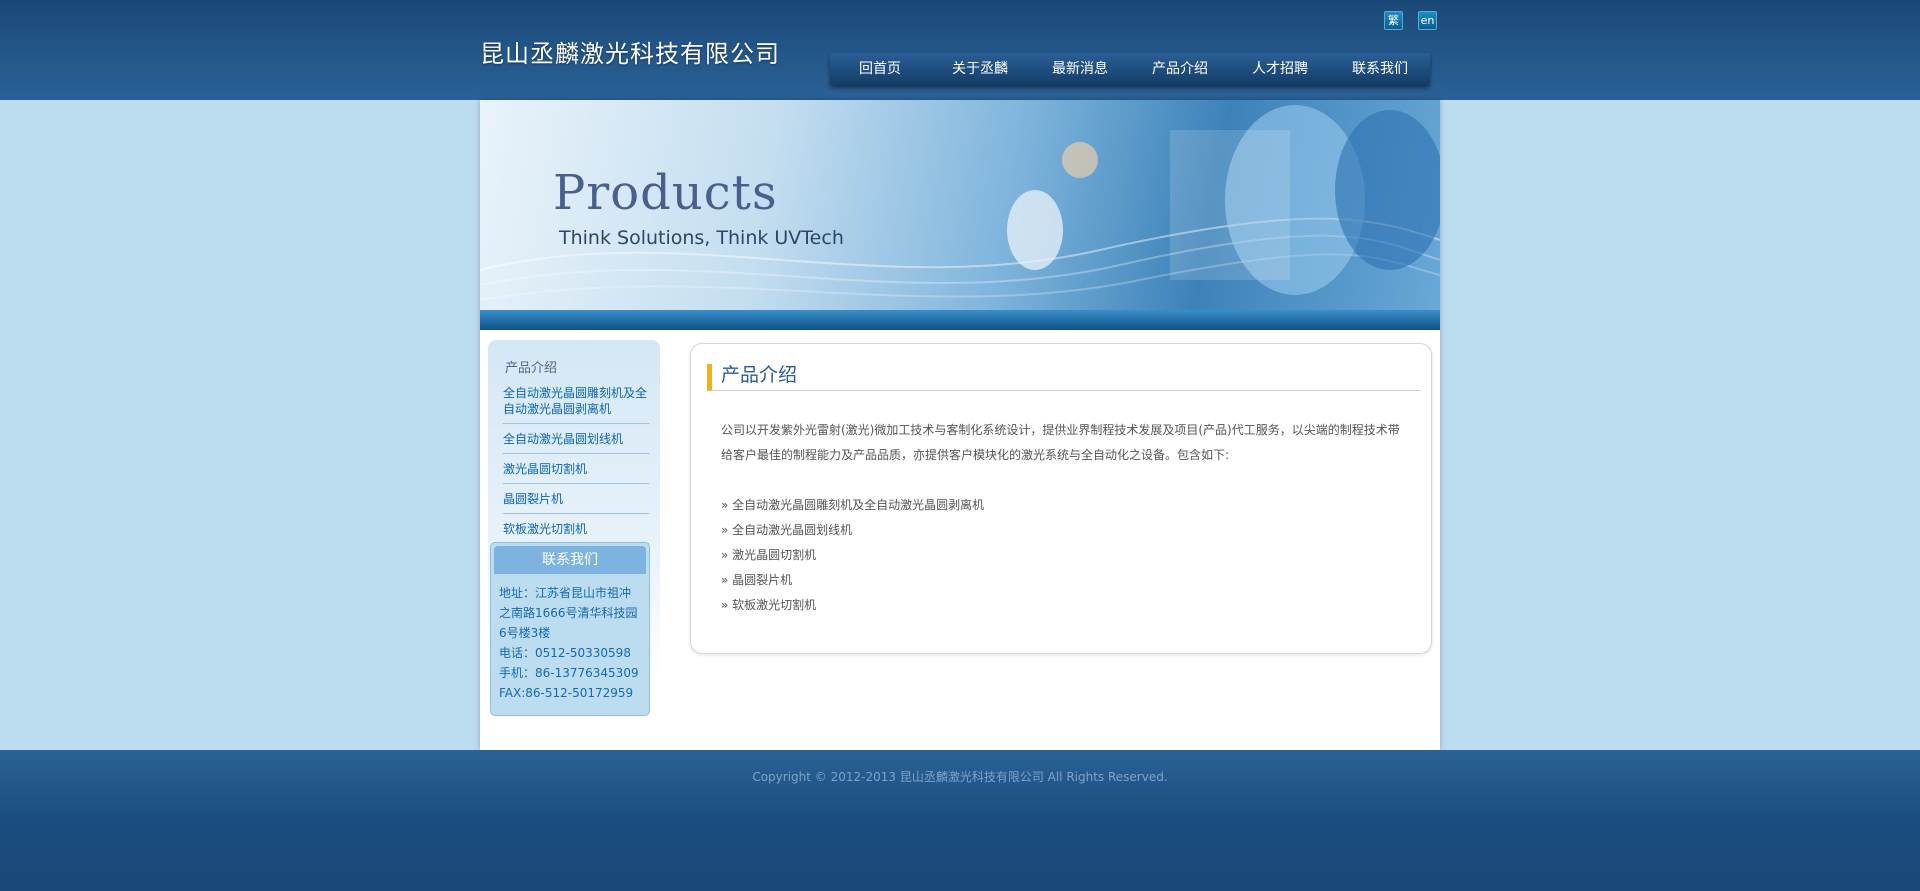  I want to click on banner-title: Products, so click(665, 193).